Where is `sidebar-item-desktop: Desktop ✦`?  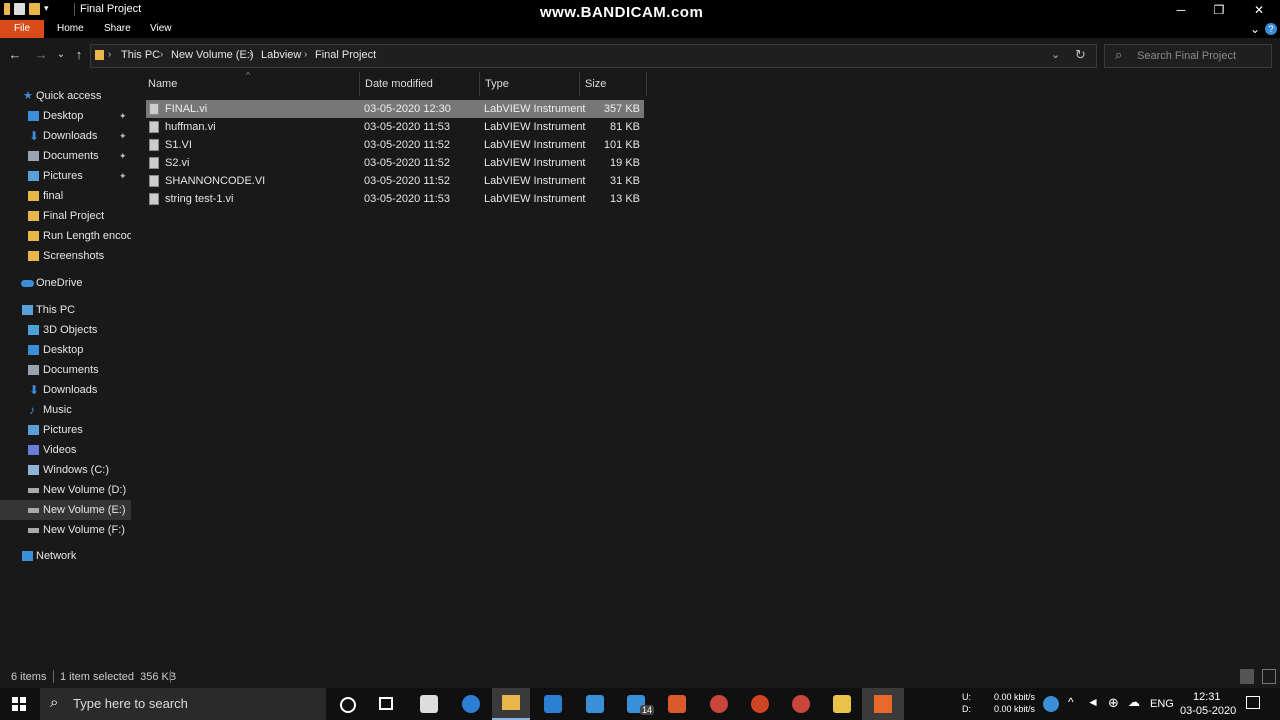 sidebar-item-desktop: Desktop ✦ is located at coordinates (65, 116).